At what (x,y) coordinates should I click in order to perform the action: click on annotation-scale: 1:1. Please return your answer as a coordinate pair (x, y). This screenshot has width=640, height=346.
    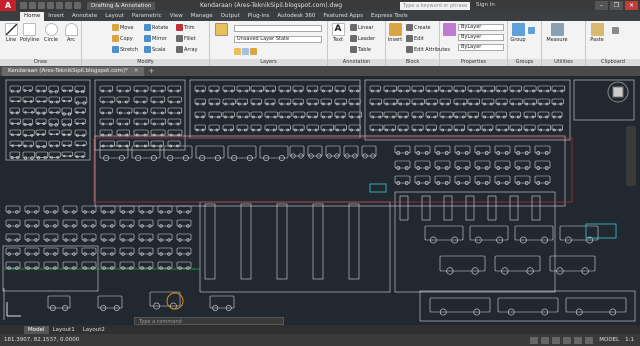
    Looking at the image, I should click on (629, 340).